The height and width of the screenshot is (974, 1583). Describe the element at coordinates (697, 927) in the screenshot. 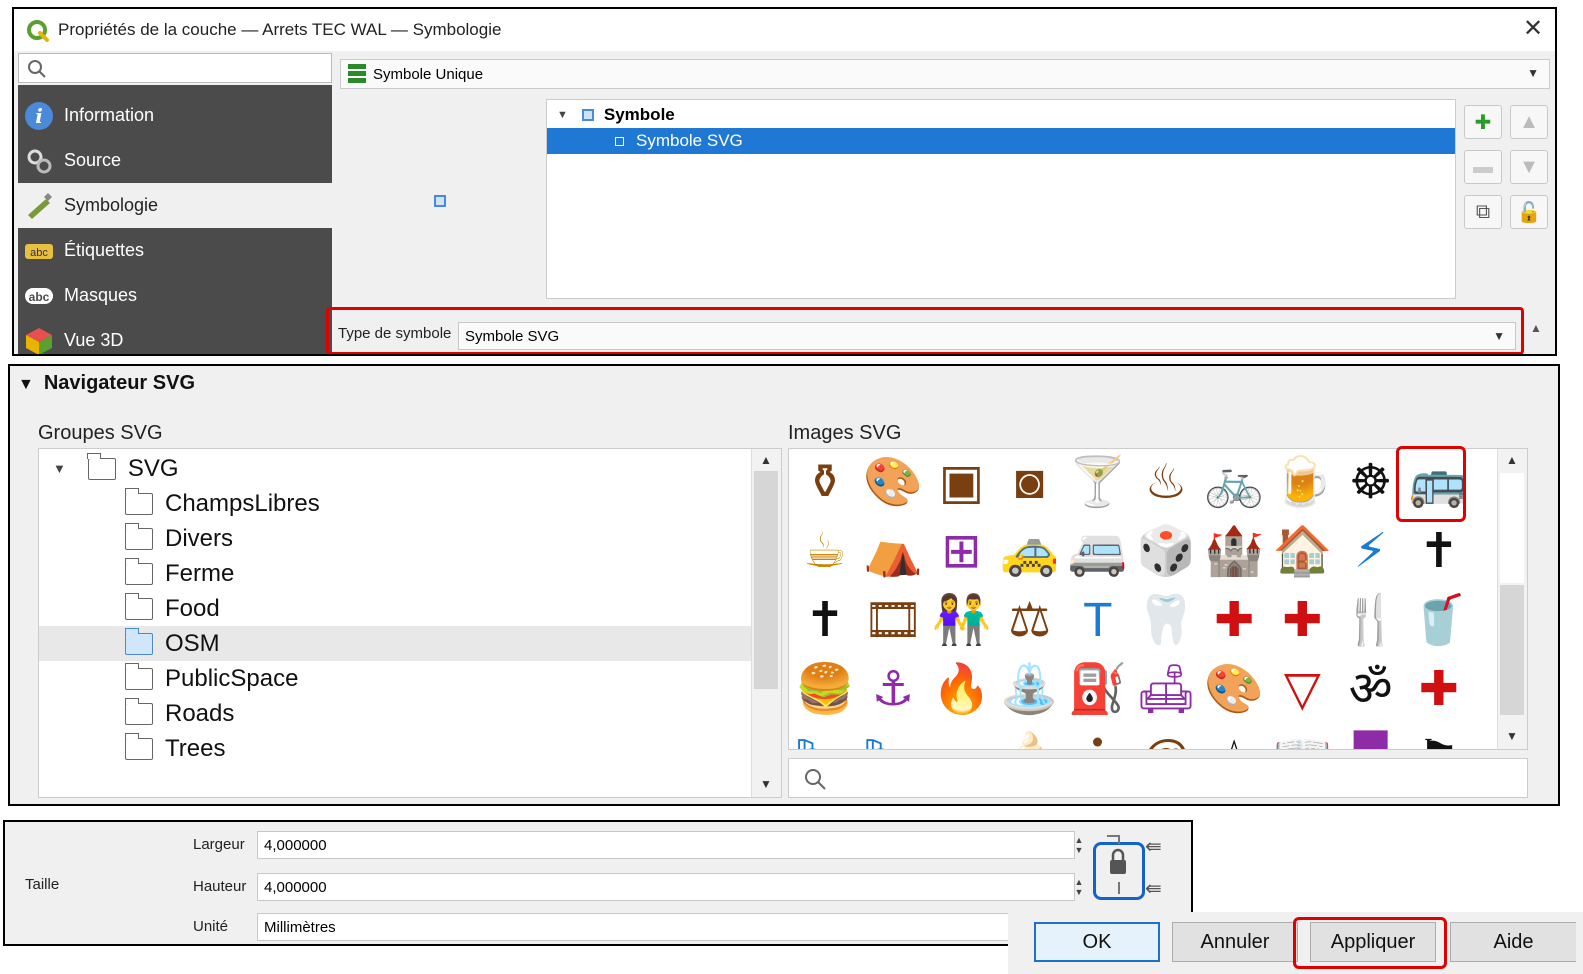

I see `unit-select: Millimètres` at that location.